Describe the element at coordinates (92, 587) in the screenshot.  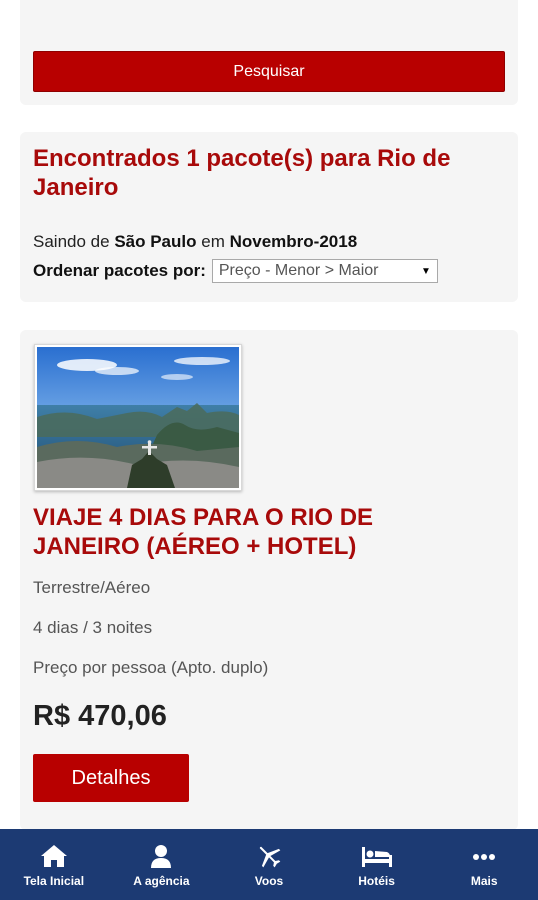
I see `package-transport: Terrestre/Aéreo` at that location.